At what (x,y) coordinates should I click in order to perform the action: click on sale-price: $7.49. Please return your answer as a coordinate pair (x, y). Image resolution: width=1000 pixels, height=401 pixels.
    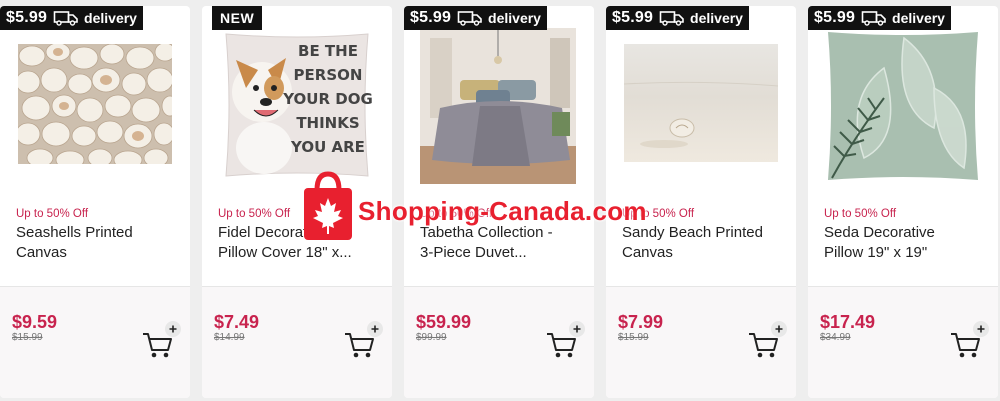
    Looking at the image, I should click on (237, 322).